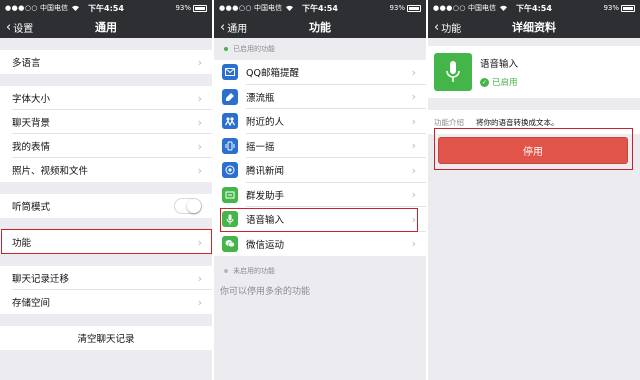  I want to click on list-item-label: 多语言, so click(26, 63).